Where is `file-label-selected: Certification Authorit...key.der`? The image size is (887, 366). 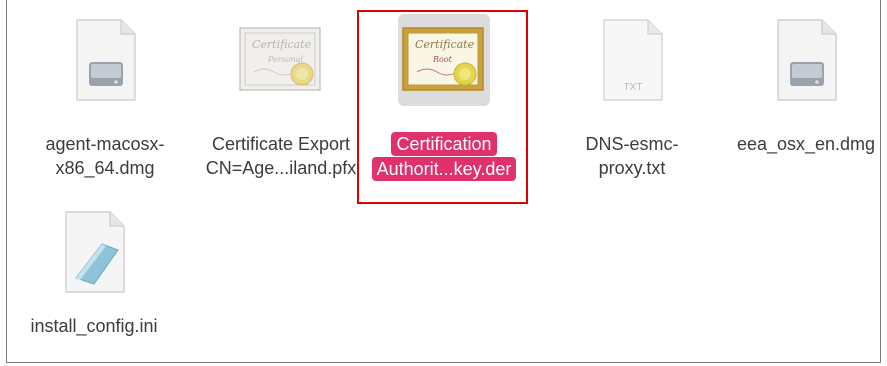 file-label-selected: Certification Authorit...key.der is located at coordinates (444, 157).